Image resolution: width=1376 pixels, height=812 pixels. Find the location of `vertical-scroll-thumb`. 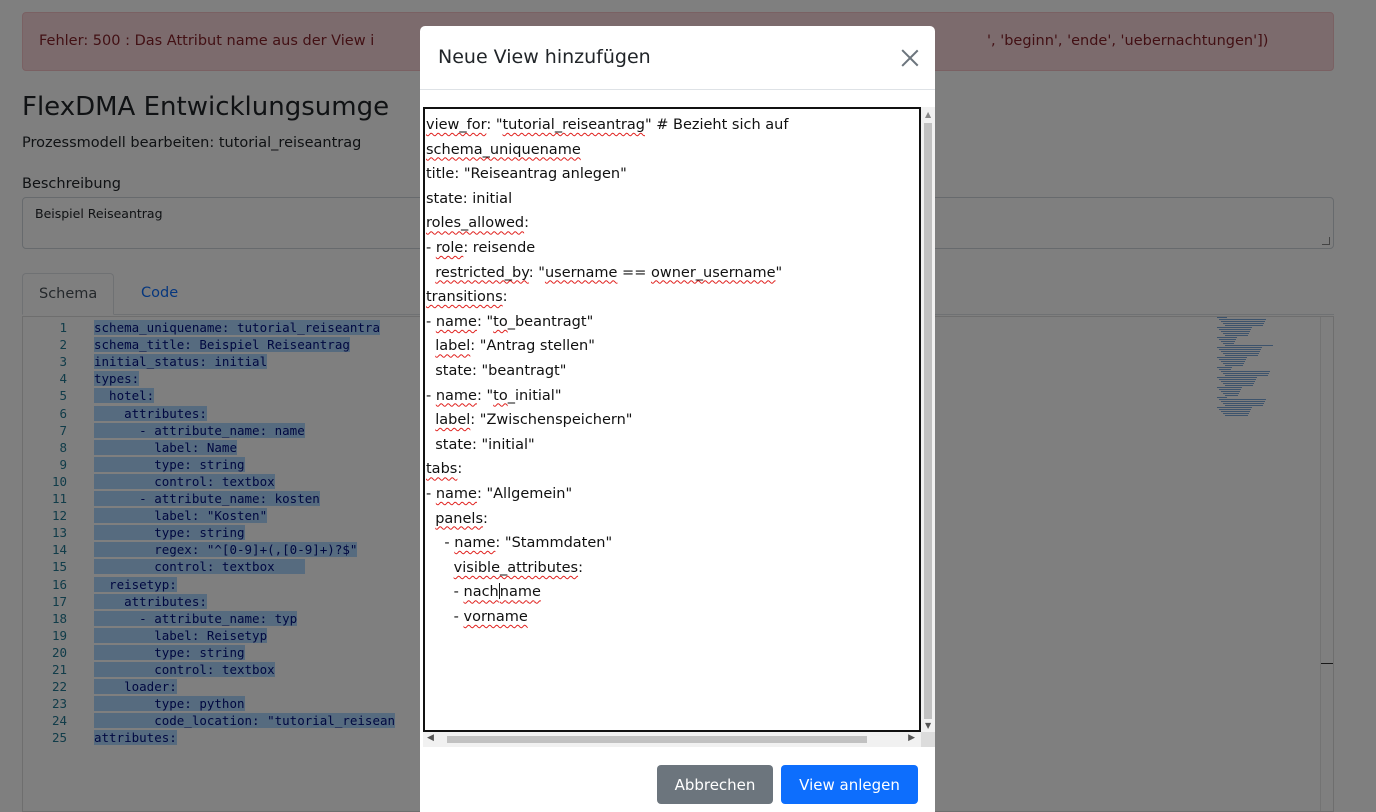

vertical-scroll-thumb is located at coordinates (928, 421).